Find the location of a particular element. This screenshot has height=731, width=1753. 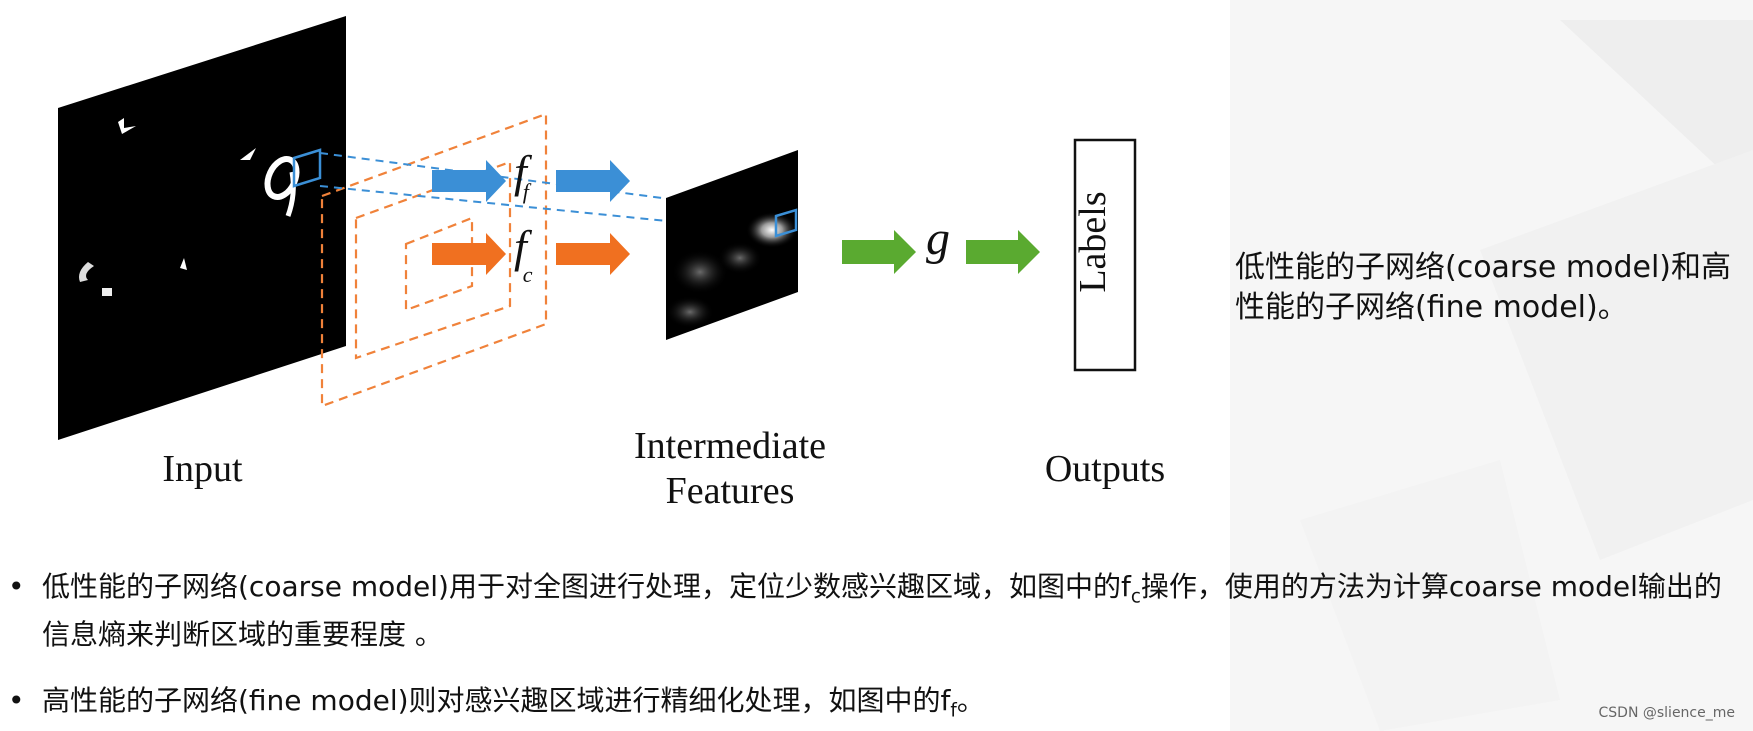

fine-arrow-right is located at coordinates (593, 181).